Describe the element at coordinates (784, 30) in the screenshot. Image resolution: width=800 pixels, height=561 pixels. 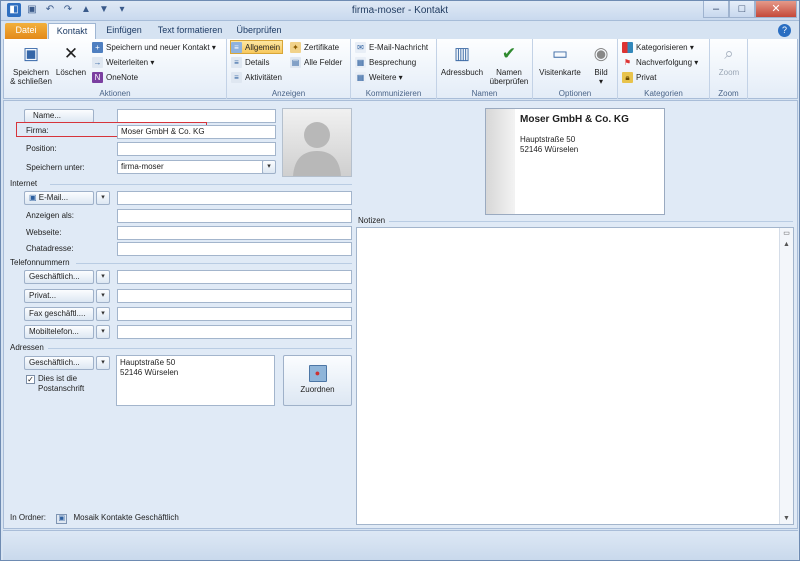
I see `help-icon: ?` at that location.